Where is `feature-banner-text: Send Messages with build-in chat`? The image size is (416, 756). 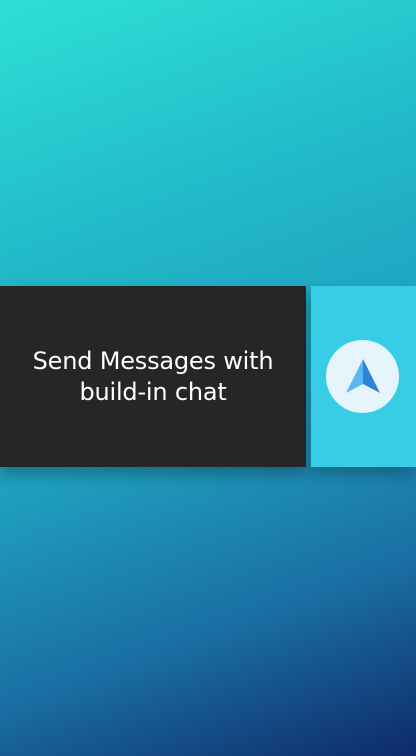 feature-banner-text: Send Messages with build-in chat is located at coordinates (153, 377).